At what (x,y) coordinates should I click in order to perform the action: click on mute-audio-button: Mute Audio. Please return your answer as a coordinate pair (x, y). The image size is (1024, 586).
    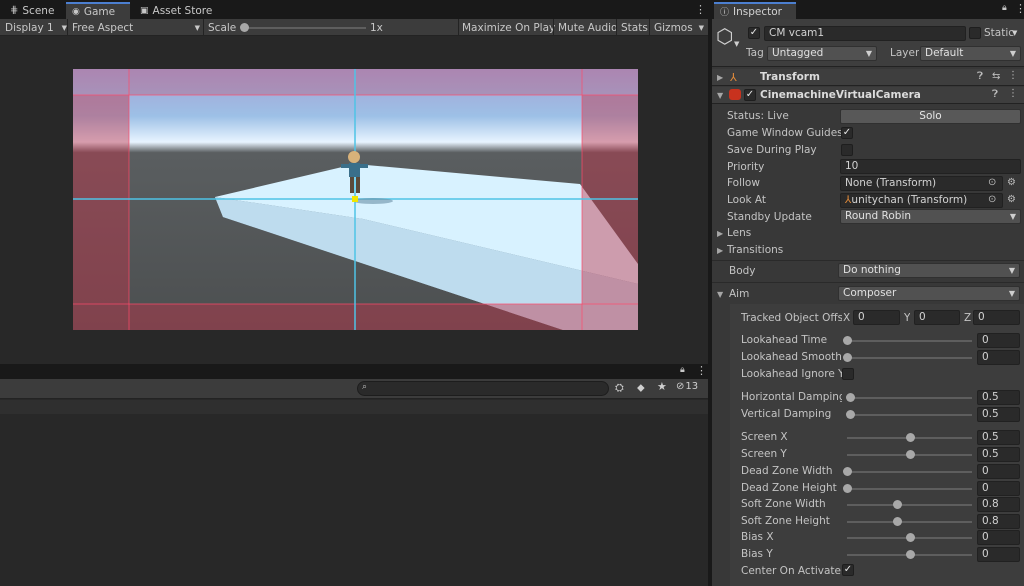
    Looking at the image, I should click on (587, 27).